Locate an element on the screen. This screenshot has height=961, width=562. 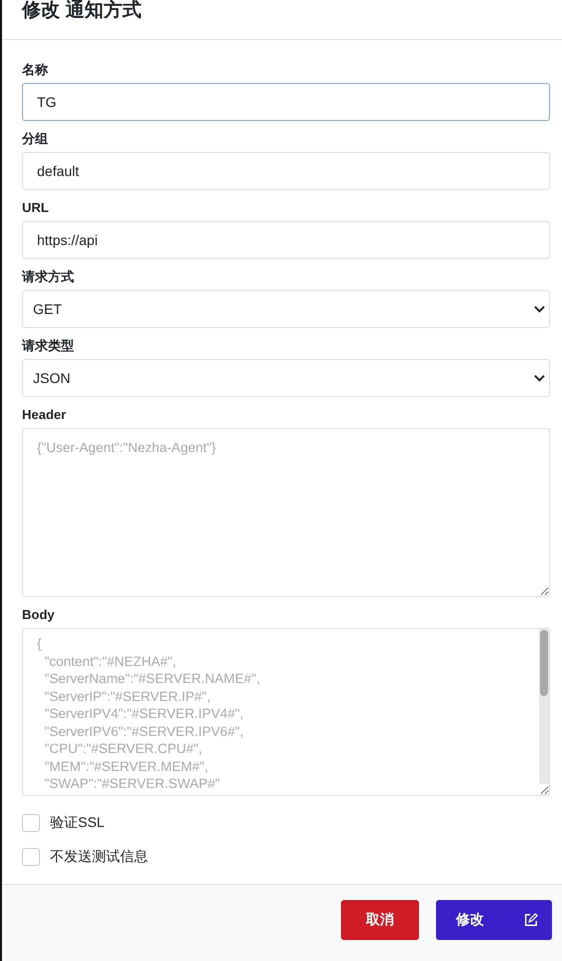
text-field: default is located at coordinates (286, 171).